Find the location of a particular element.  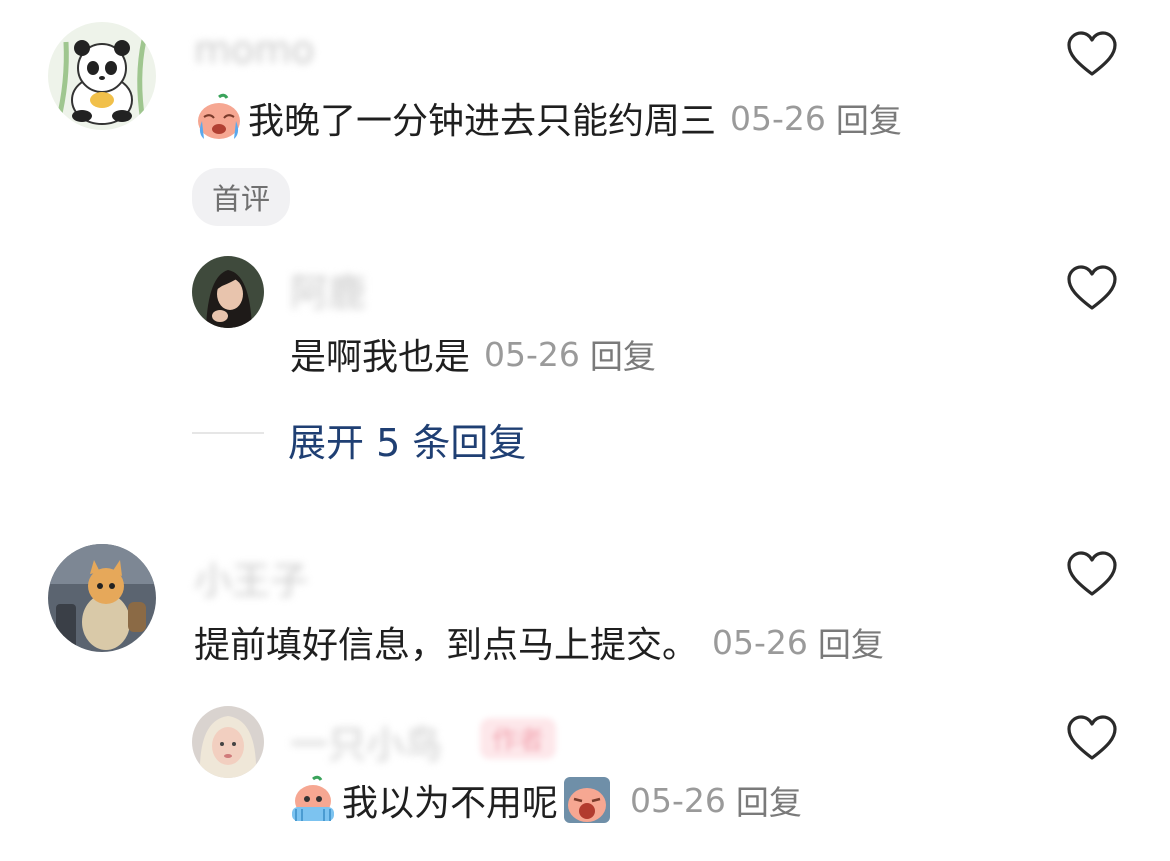

reply-text: 是啊我也是 is located at coordinates (380, 357).